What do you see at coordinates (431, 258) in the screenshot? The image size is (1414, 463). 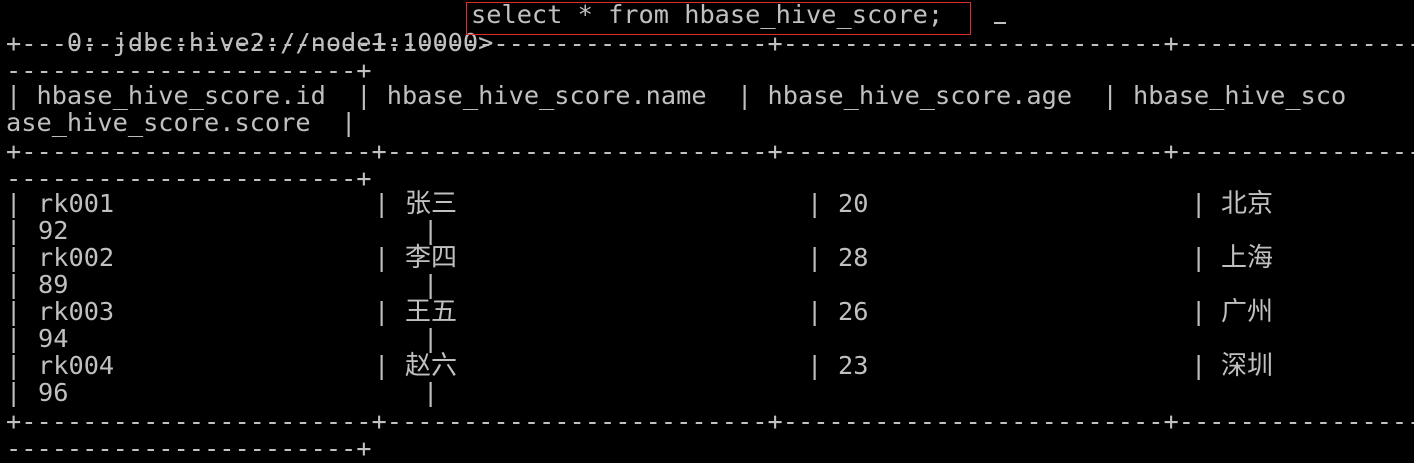 I see `cell-name: 李四` at bounding box center [431, 258].